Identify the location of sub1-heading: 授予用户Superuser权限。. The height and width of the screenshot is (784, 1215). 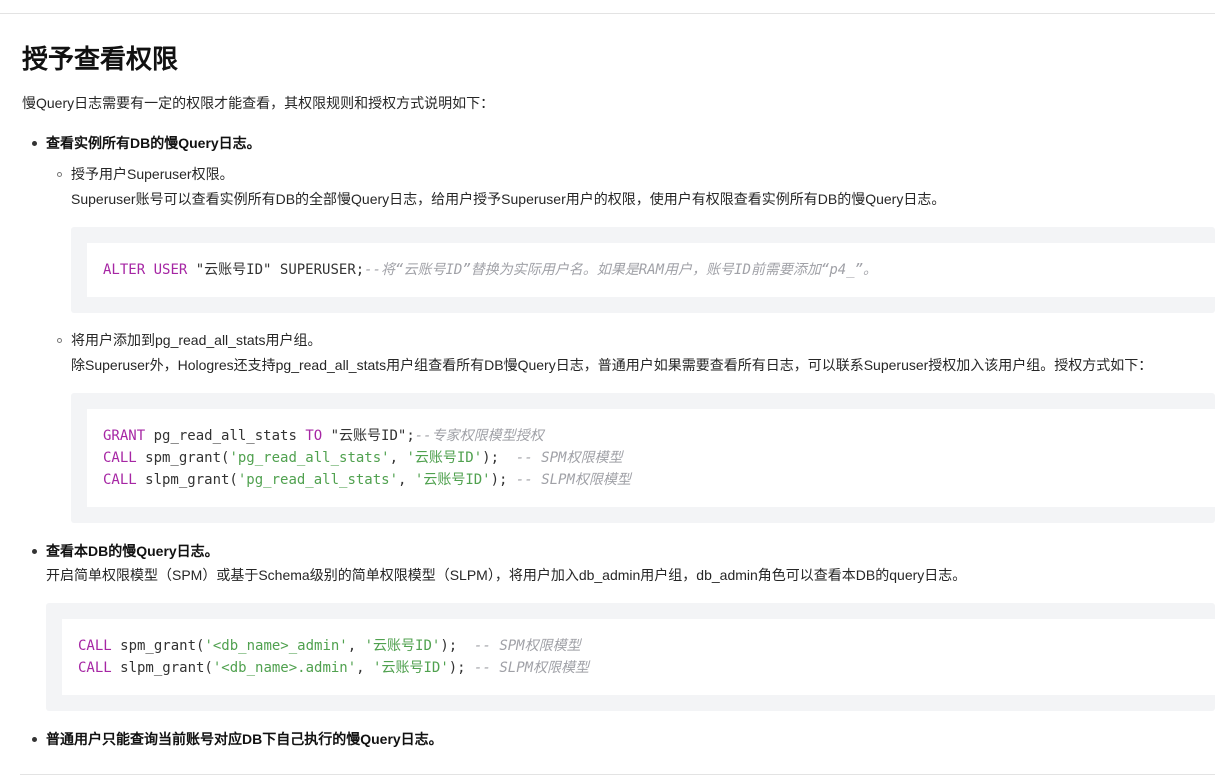
(152, 174).